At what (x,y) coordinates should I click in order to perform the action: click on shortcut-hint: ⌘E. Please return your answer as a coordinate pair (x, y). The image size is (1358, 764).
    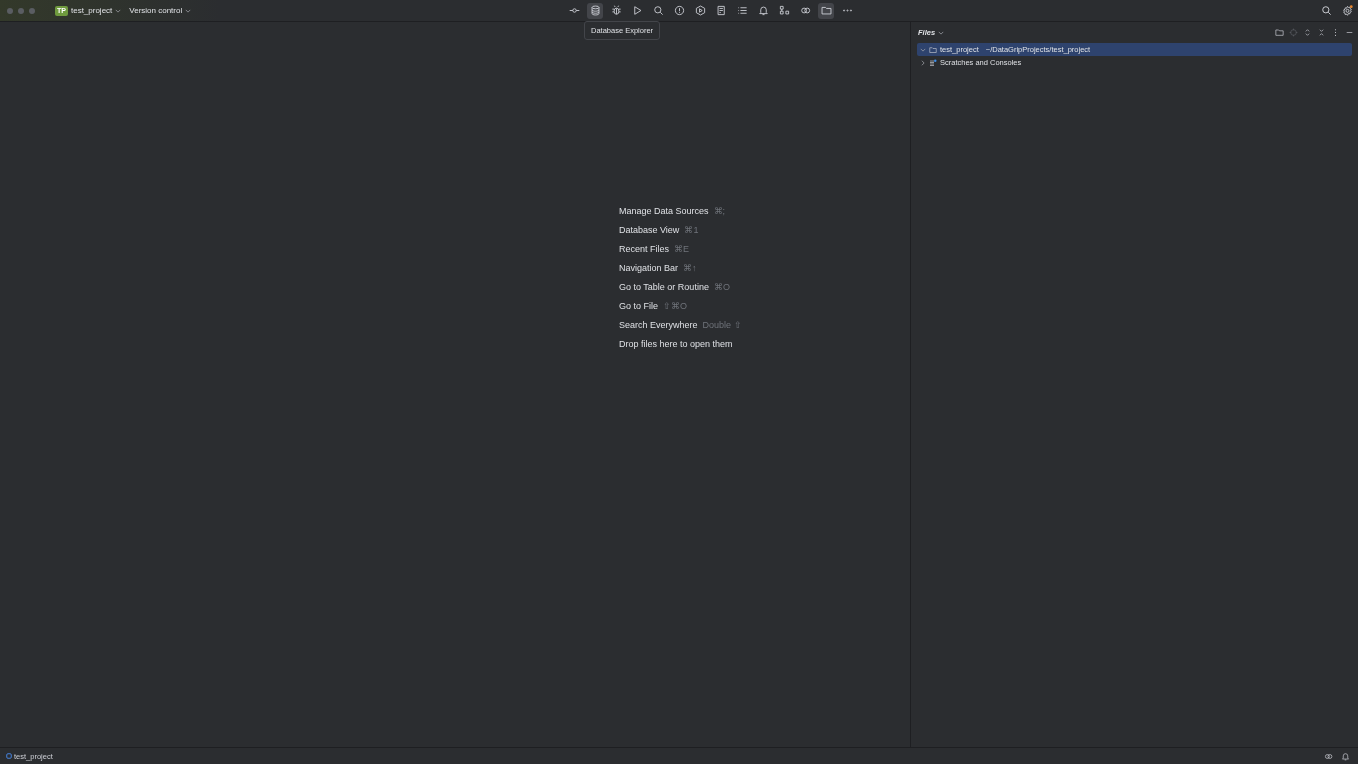
    Looking at the image, I should click on (682, 248).